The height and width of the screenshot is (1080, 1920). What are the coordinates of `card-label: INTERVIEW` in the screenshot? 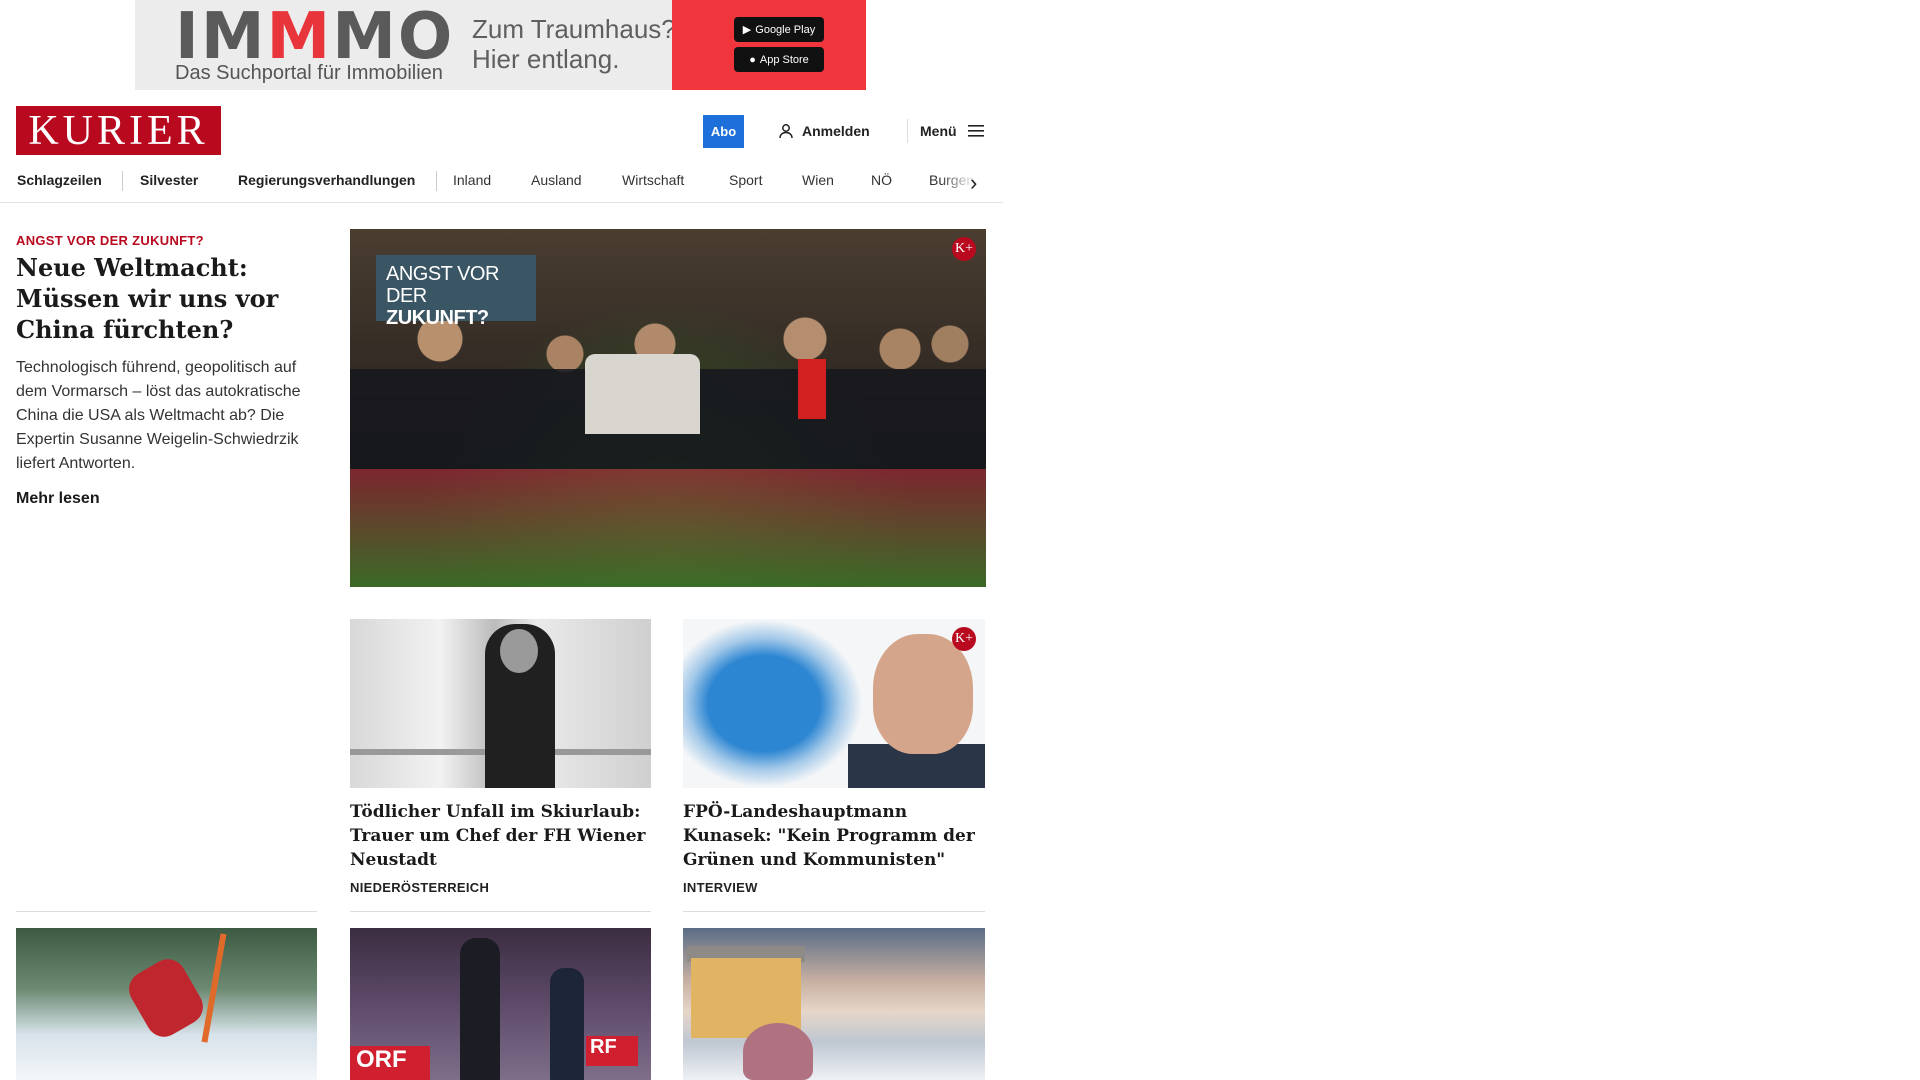 It's located at (720, 887).